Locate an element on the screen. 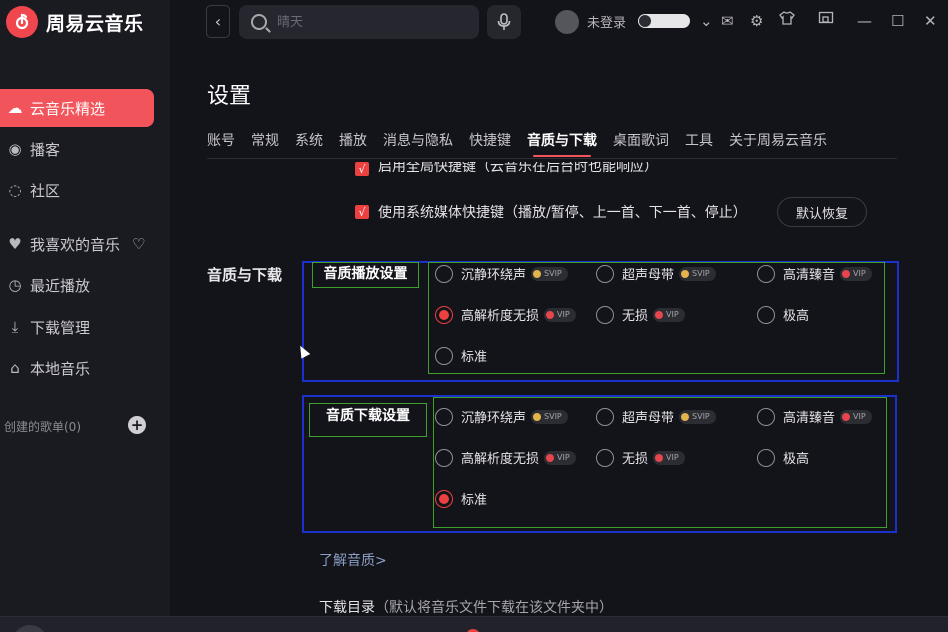 This screenshot has width=948, height=632. voice-search-button is located at coordinates (504, 22).